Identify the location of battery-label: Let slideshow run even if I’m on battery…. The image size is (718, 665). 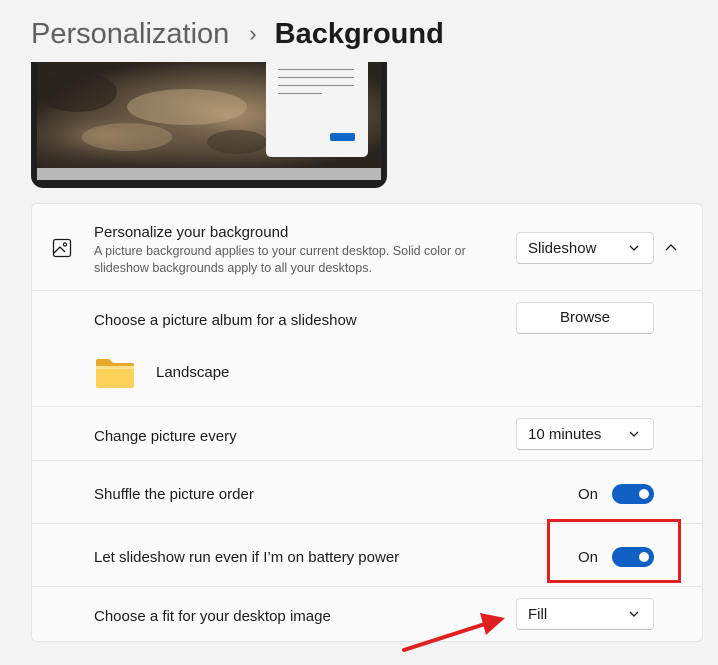
(247, 557).